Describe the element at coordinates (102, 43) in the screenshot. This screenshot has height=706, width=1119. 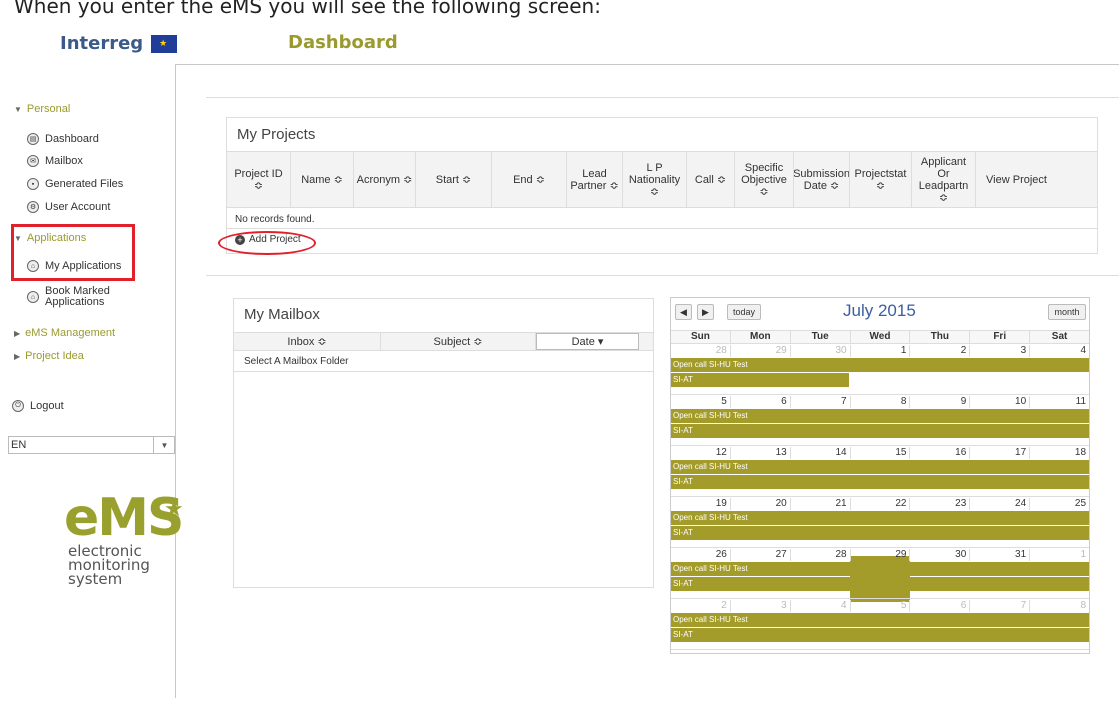
I see `logo-text: Interreg` at that location.